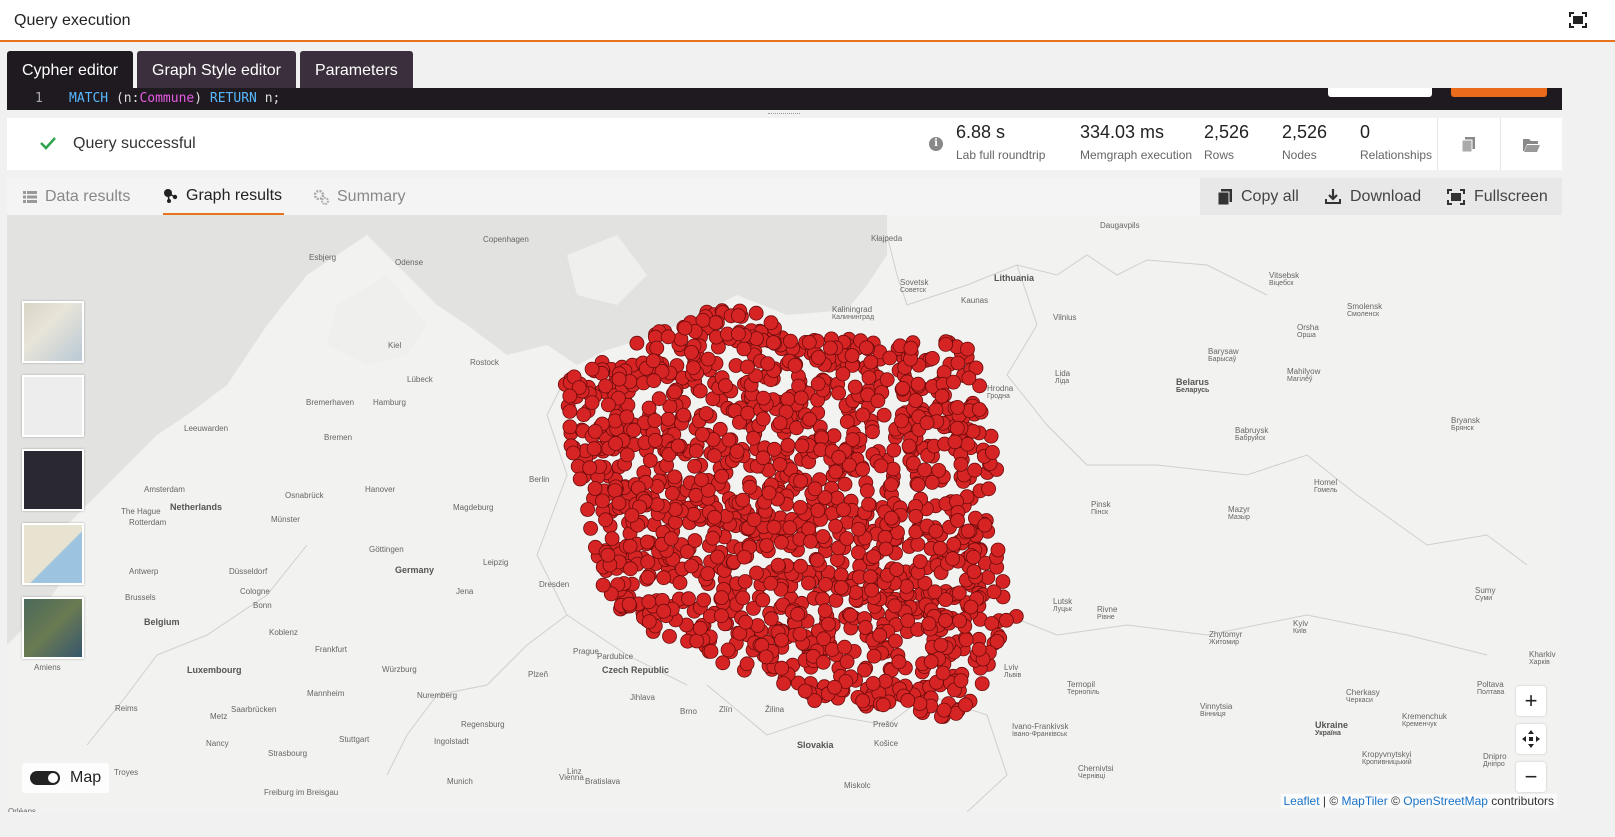 The image size is (1615, 837). Describe the element at coordinates (356, 69) in the screenshot. I see `tab-parameters: Parameters` at that location.